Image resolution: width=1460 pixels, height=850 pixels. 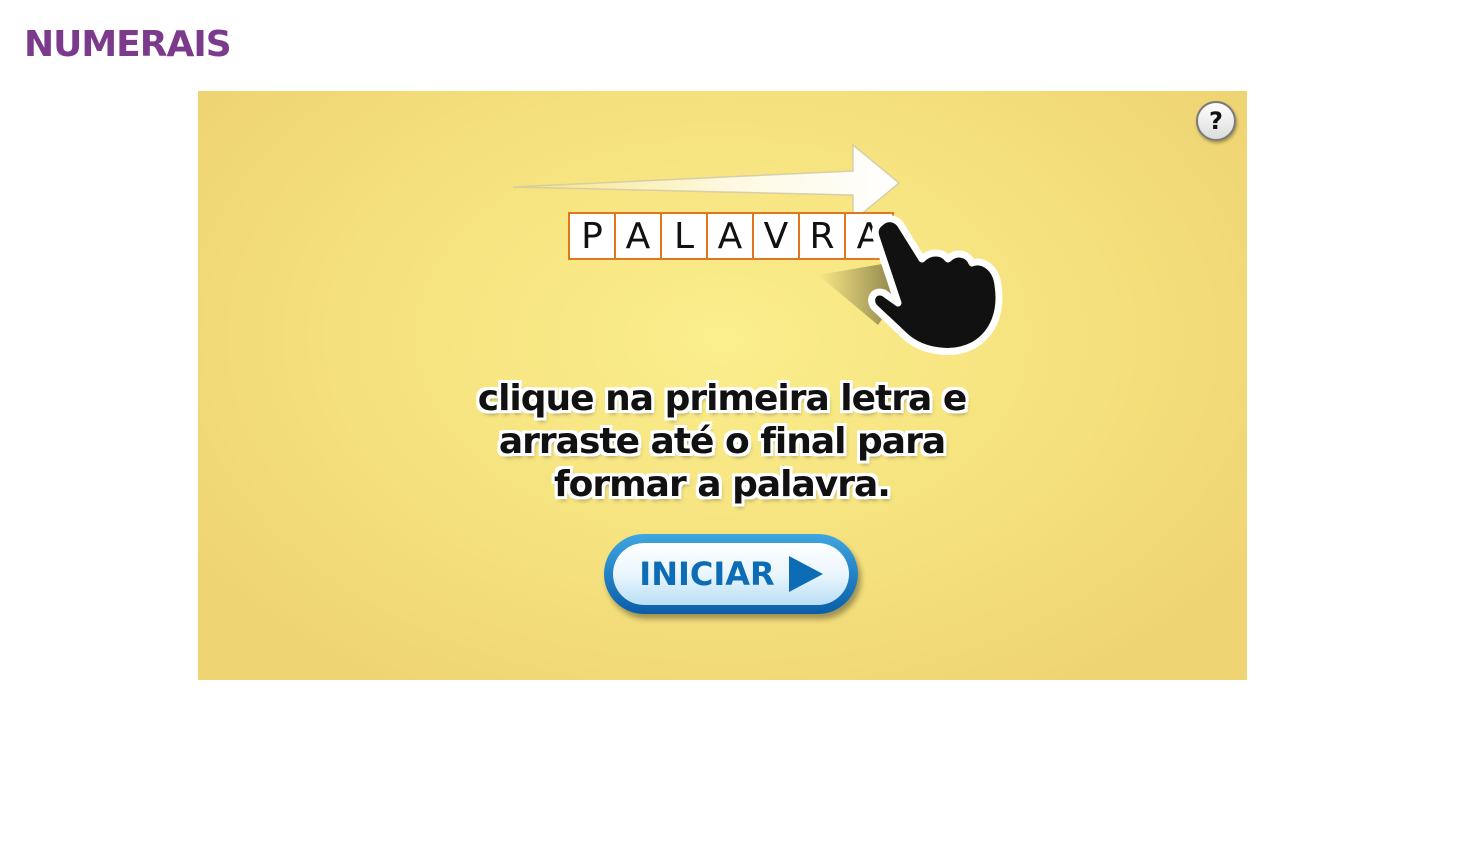 What do you see at coordinates (593, 236) in the screenshot?
I see `letter-box: P` at bounding box center [593, 236].